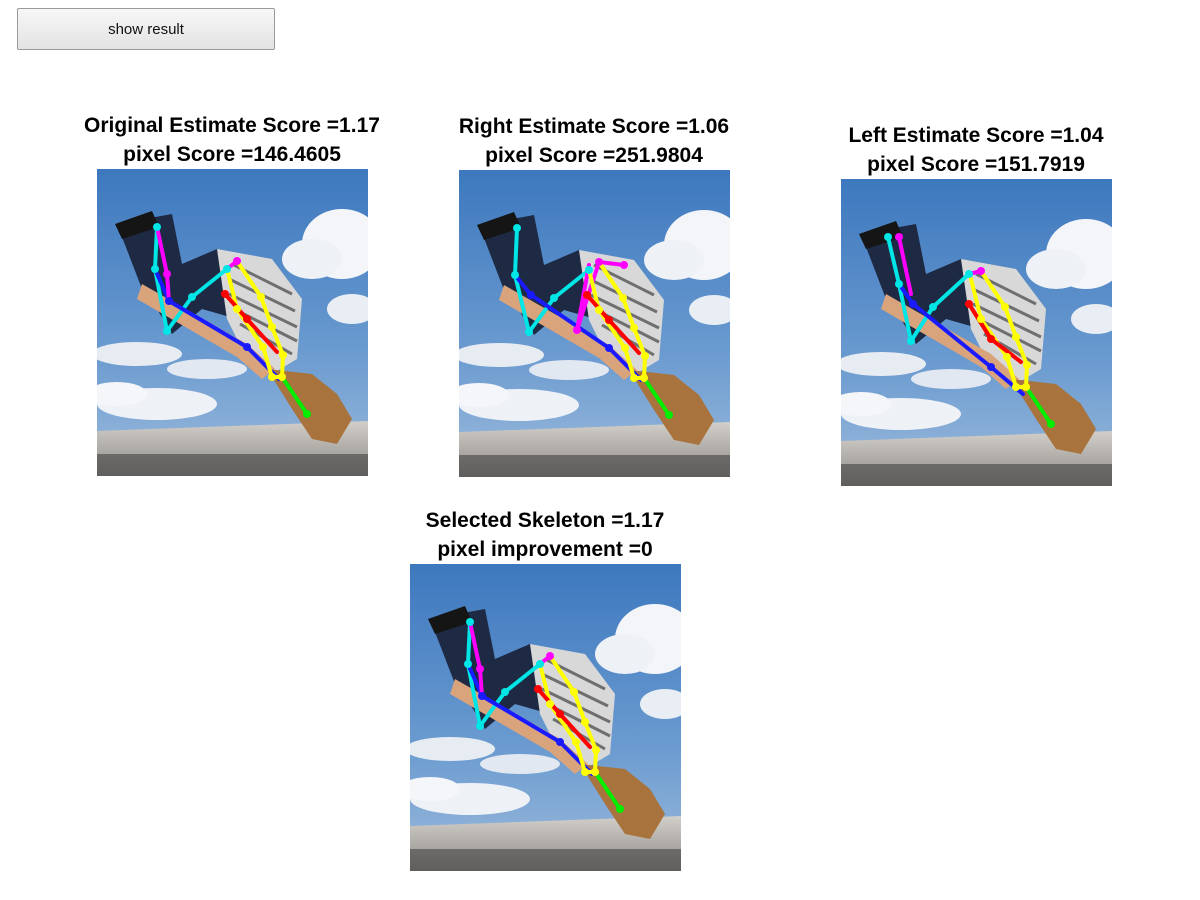 This screenshot has width=1200, height=900. What do you see at coordinates (976, 332) in the screenshot?
I see `left-pose-image` at bounding box center [976, 332].